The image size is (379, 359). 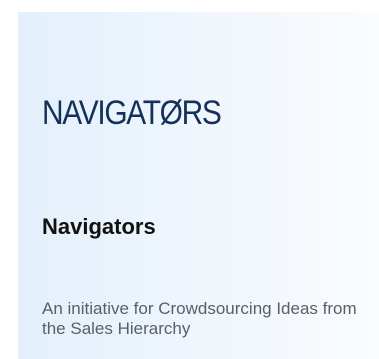 I want to click on app-title: Navigators, so click(x=99, y=226).